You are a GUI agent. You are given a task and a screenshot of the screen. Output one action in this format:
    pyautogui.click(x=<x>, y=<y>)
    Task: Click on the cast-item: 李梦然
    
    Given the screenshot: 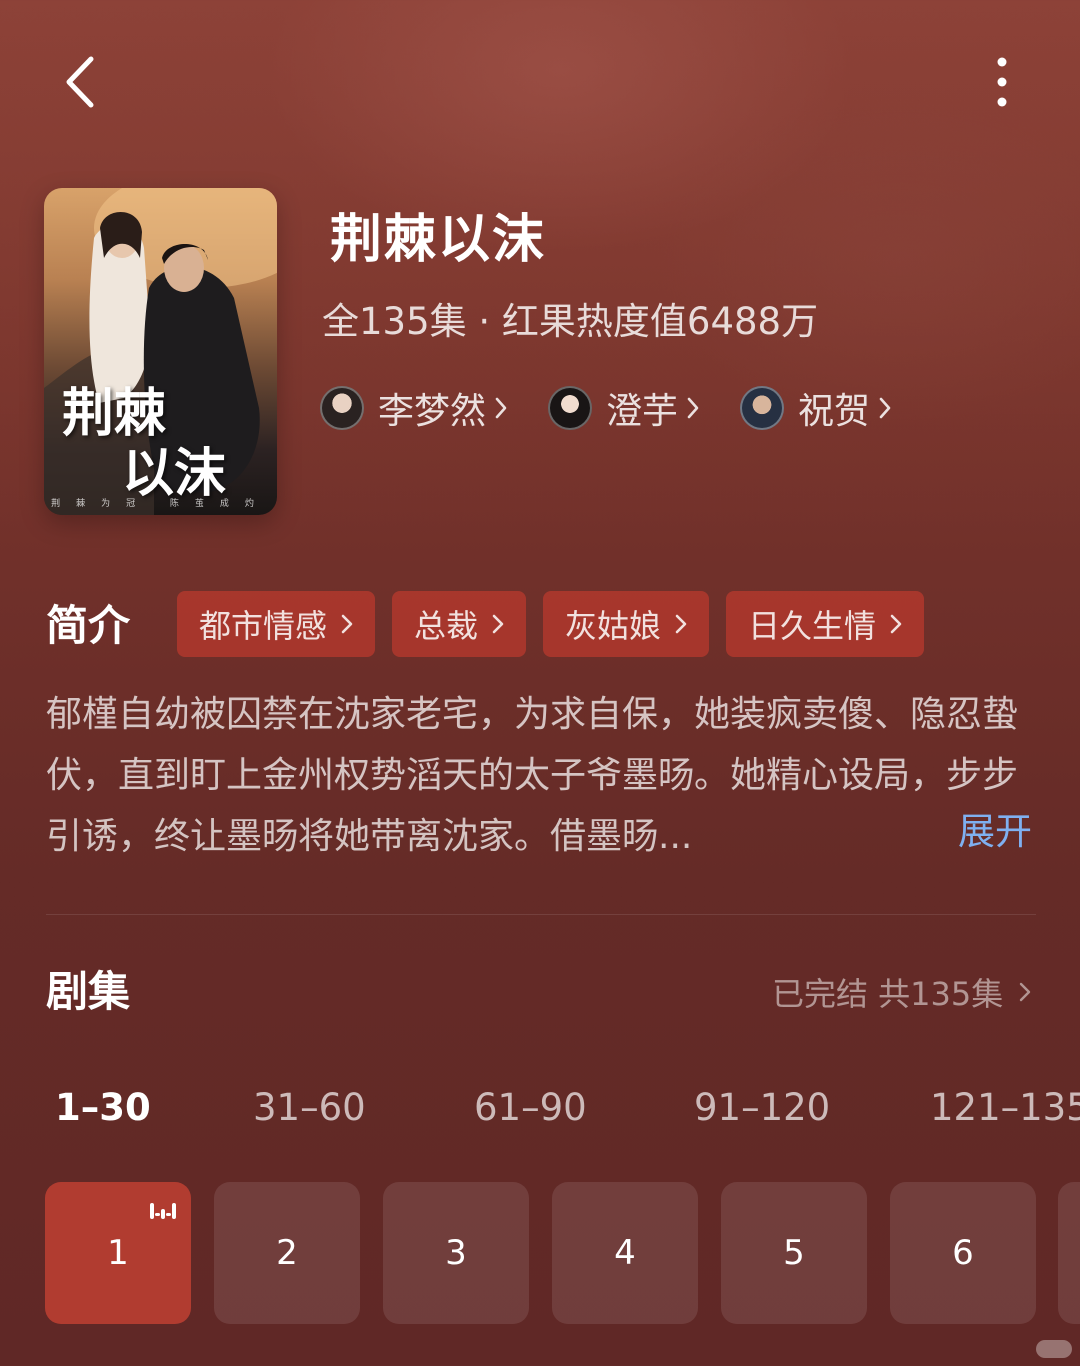 What is the action you would take?
    pyautogui.click(x=414, y=408)
    